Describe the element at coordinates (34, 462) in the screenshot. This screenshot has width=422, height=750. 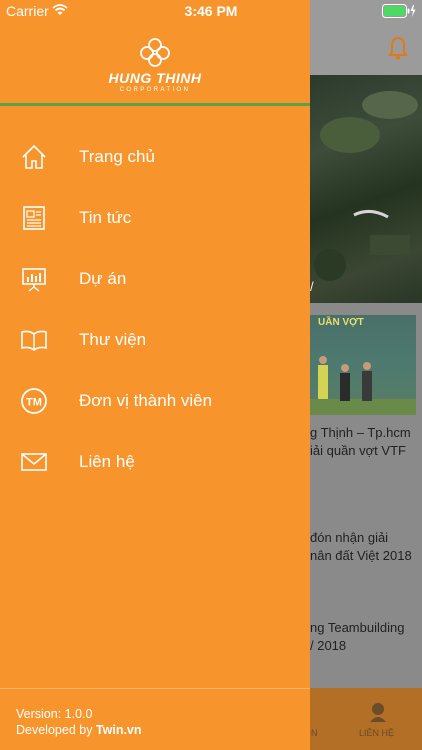
I see `envelope-icon` at that location.